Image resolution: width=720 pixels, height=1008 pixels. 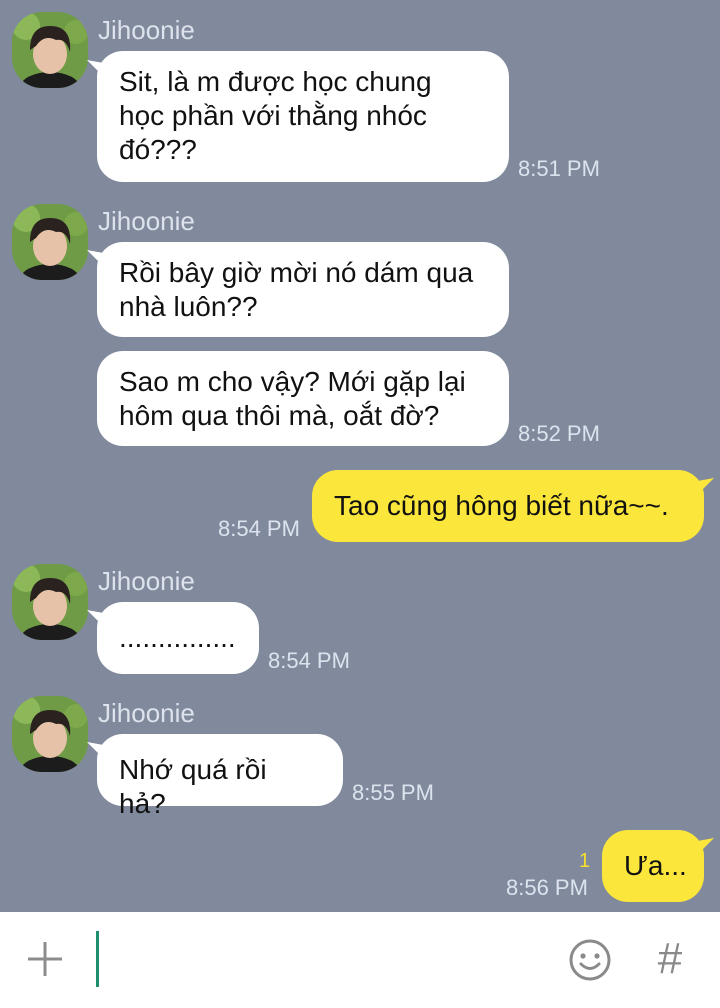 What do you see at coordinates (97, 959) in the screenshot?
I see `message-input` at bounding box center [97, 959].